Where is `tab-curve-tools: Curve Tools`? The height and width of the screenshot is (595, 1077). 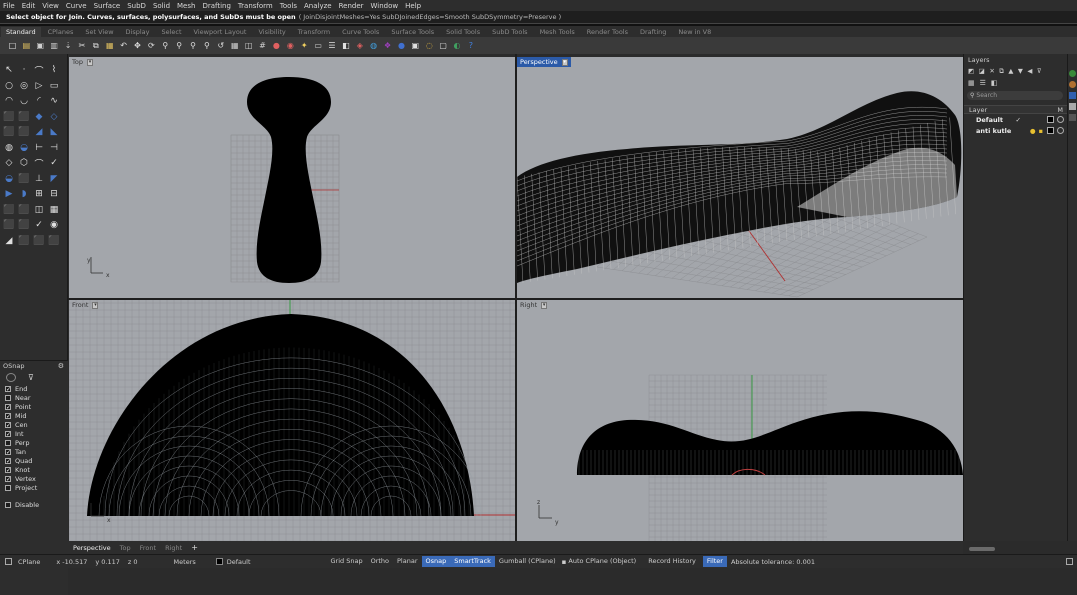
tab-curve-tools: Curve Tools is located at coordinates (360, 32).